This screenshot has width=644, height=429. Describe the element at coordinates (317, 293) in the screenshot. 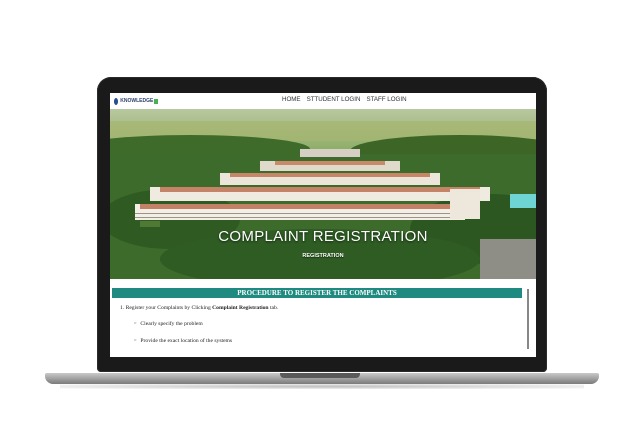

I see `procedure-header: PROCEDURE TO REGISTER THE COMPLAINTS` at that location.